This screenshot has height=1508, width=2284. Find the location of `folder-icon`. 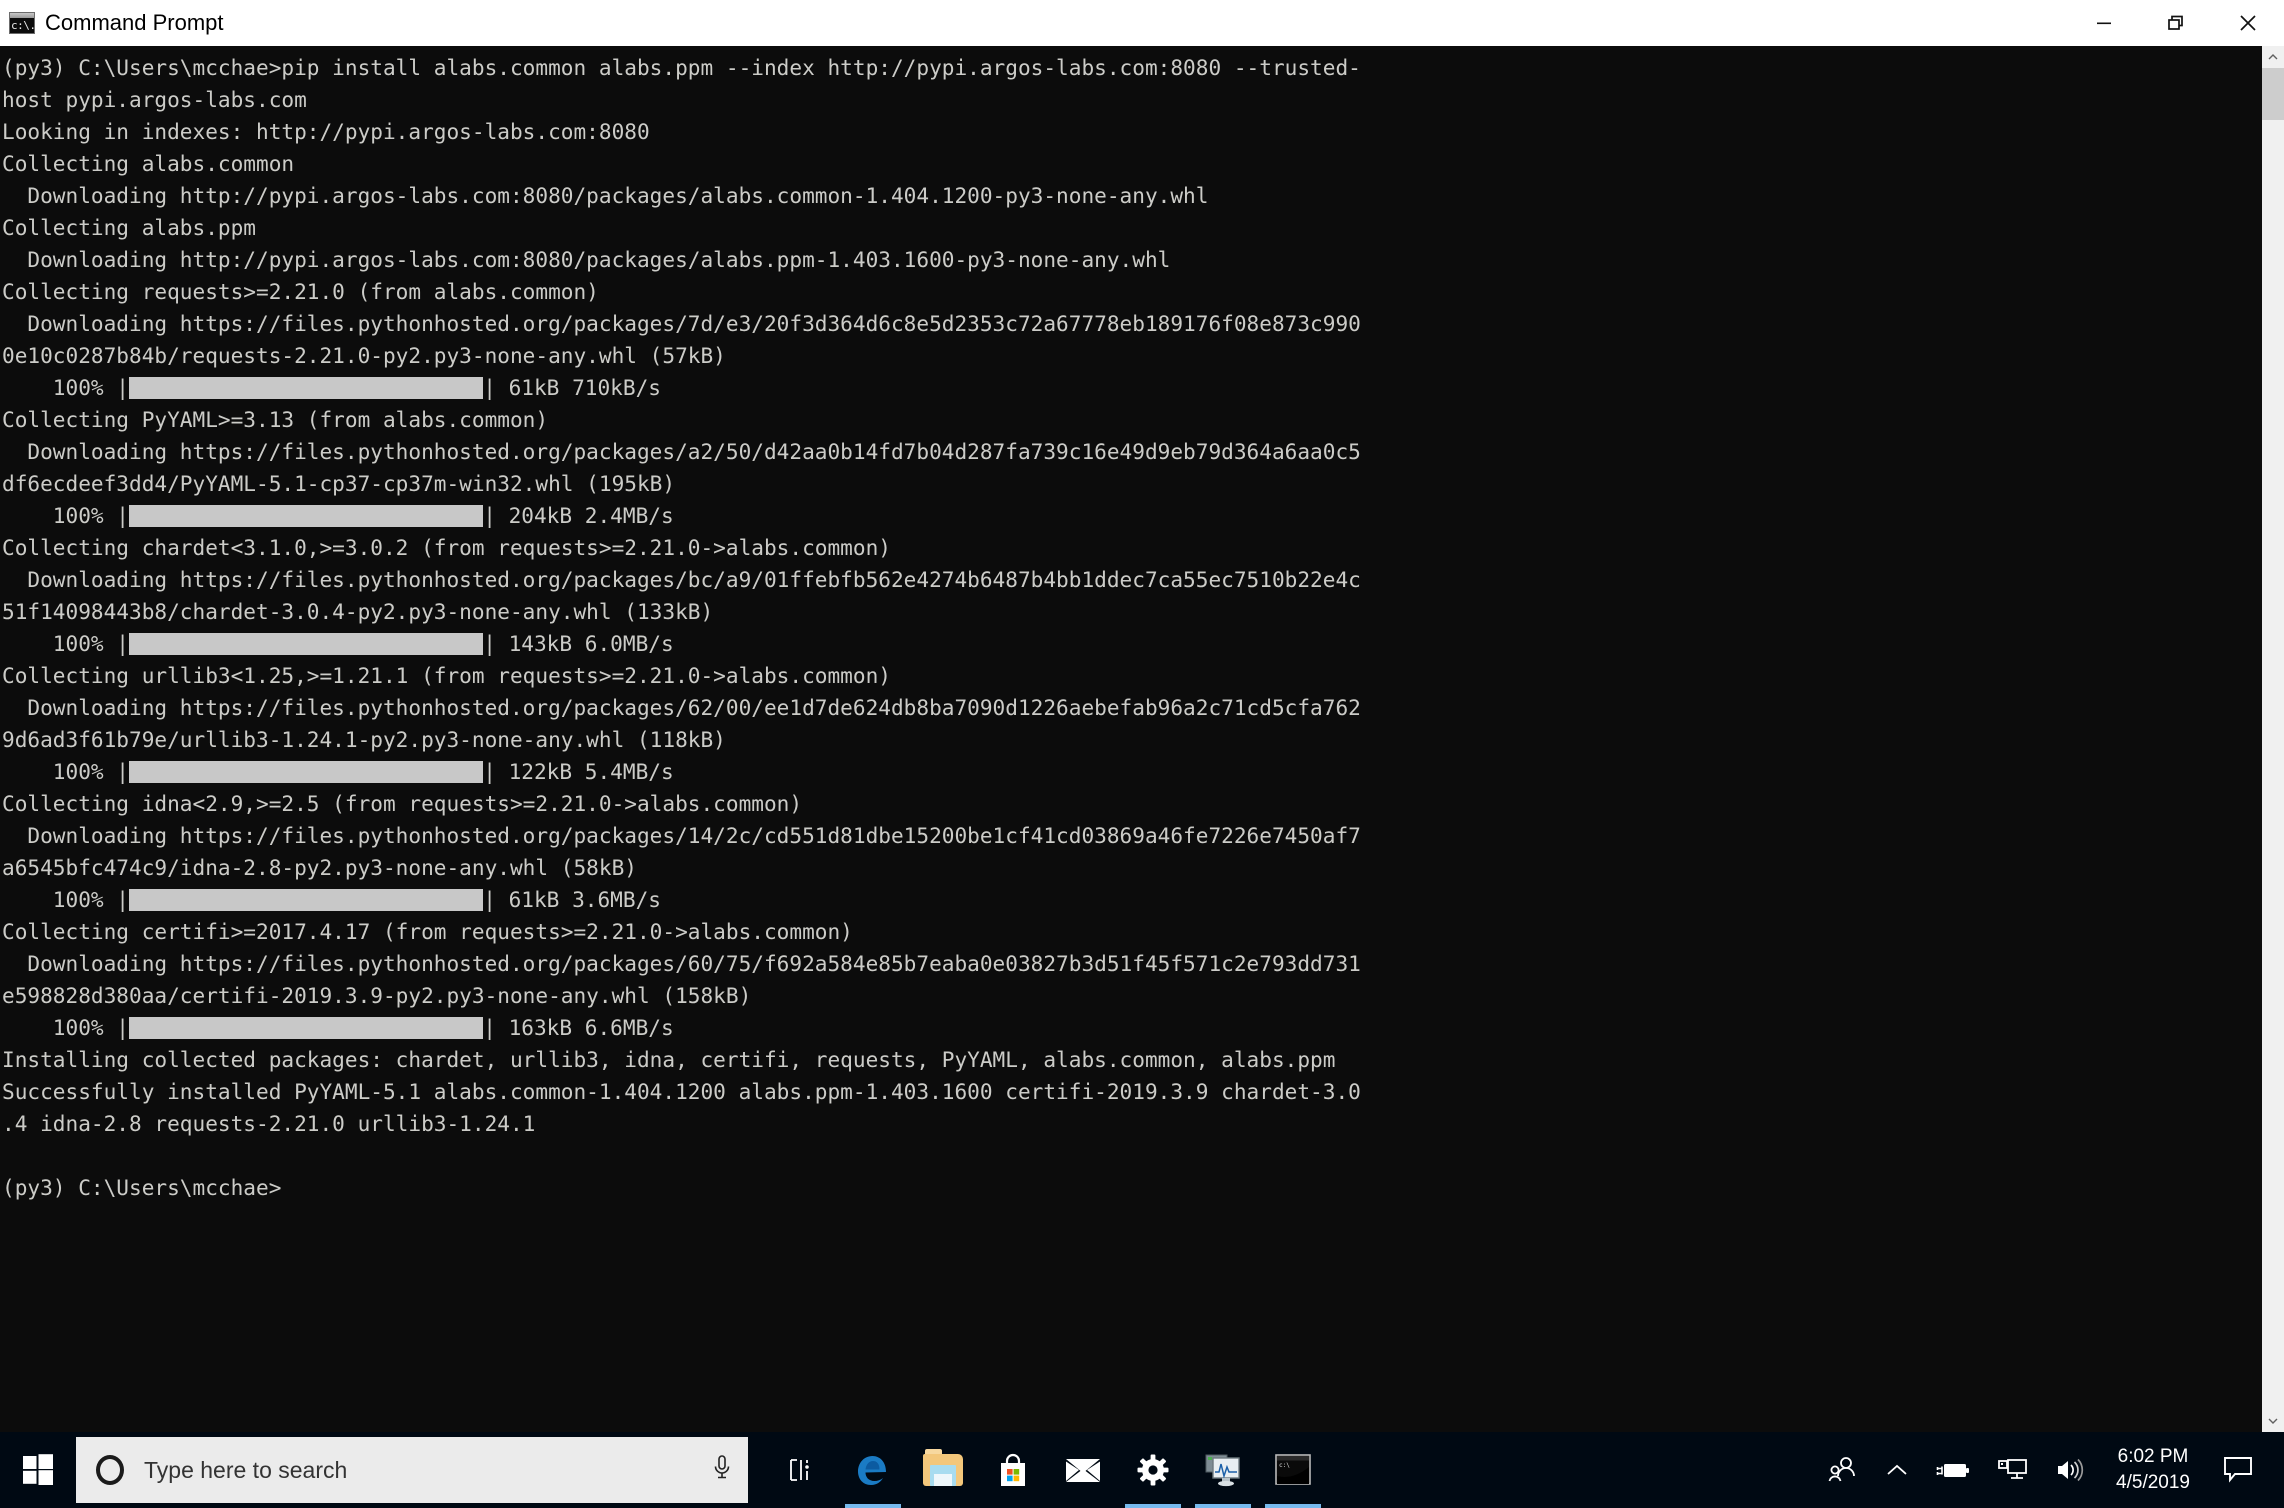

folder-icon is located at coordinates (943, 1467).